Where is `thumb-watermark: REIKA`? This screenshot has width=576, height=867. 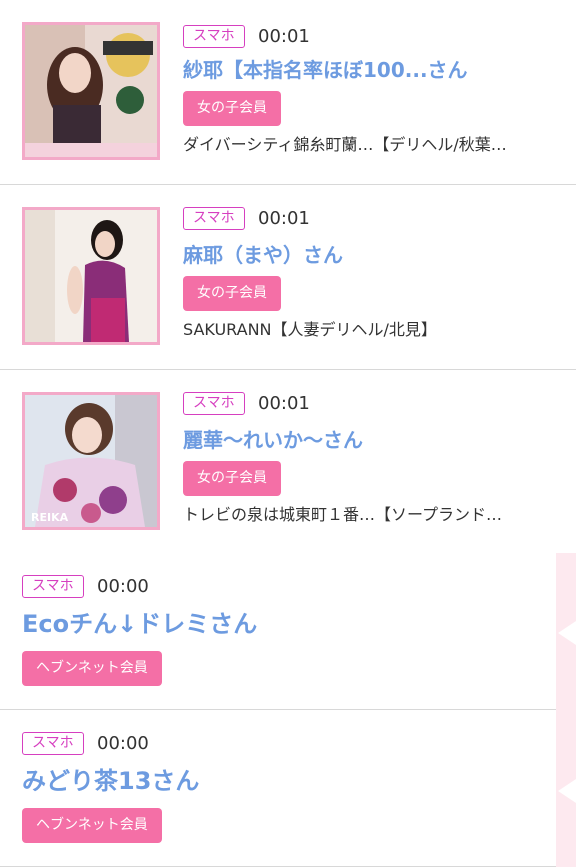 thumb-watermark: REIKA is located at coordinates (50, 517).